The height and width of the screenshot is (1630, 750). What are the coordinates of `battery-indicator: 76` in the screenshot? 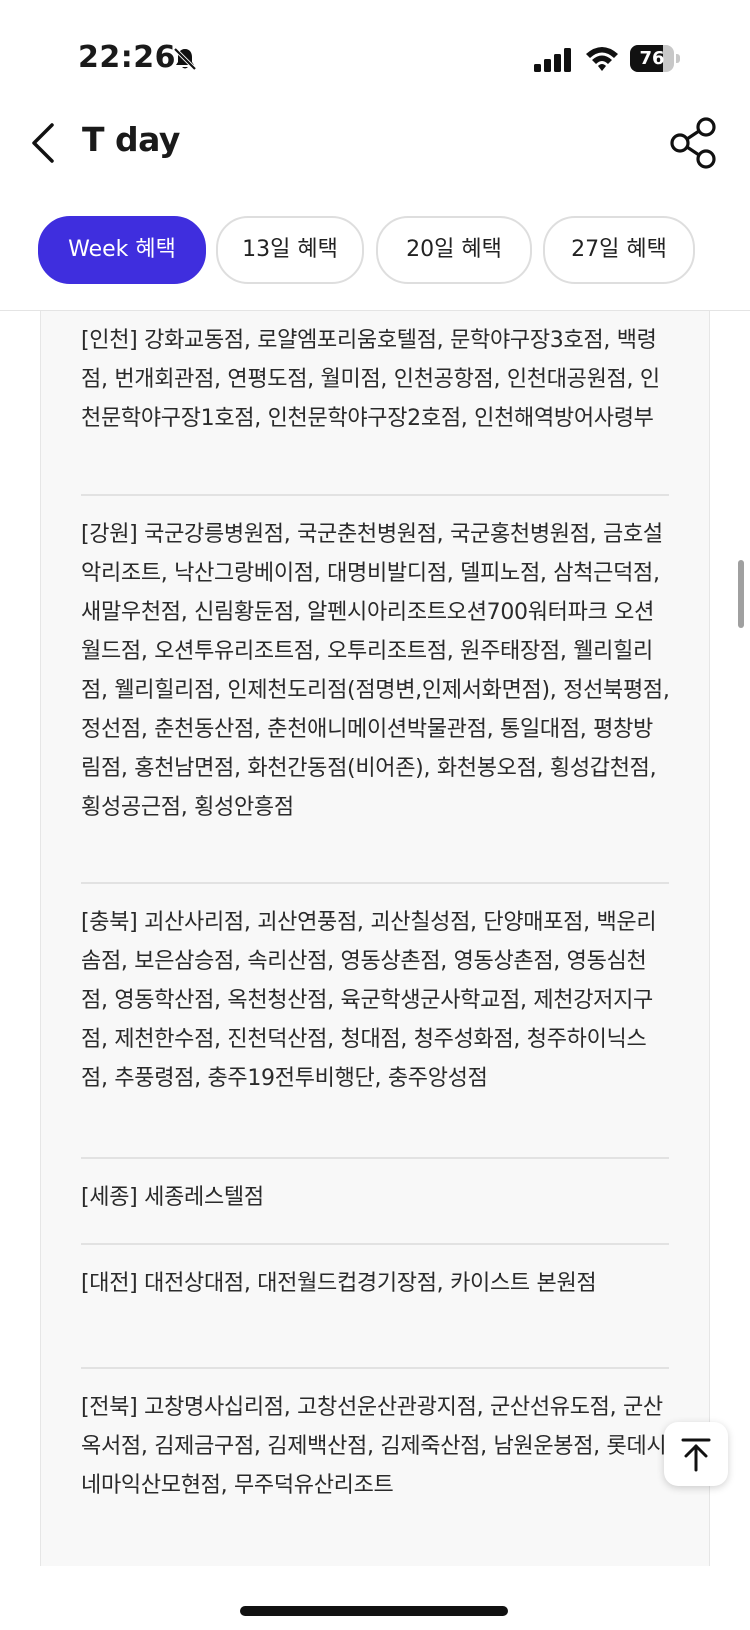 It's located at (656, 58).